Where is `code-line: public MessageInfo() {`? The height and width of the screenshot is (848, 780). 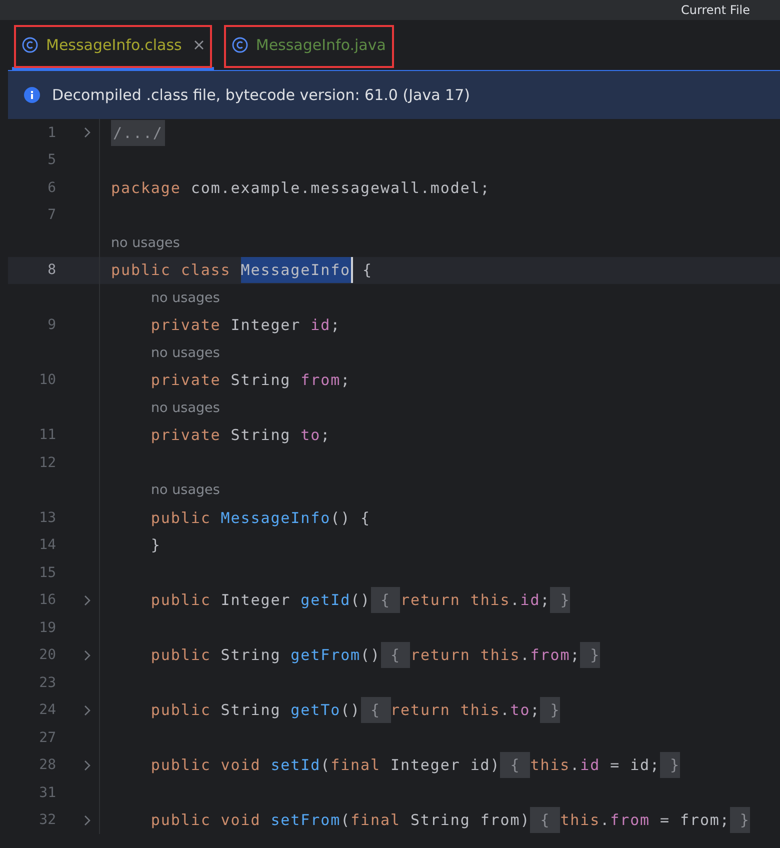 code-line: public MessageInfo() { is located at coordinates (260, 517).